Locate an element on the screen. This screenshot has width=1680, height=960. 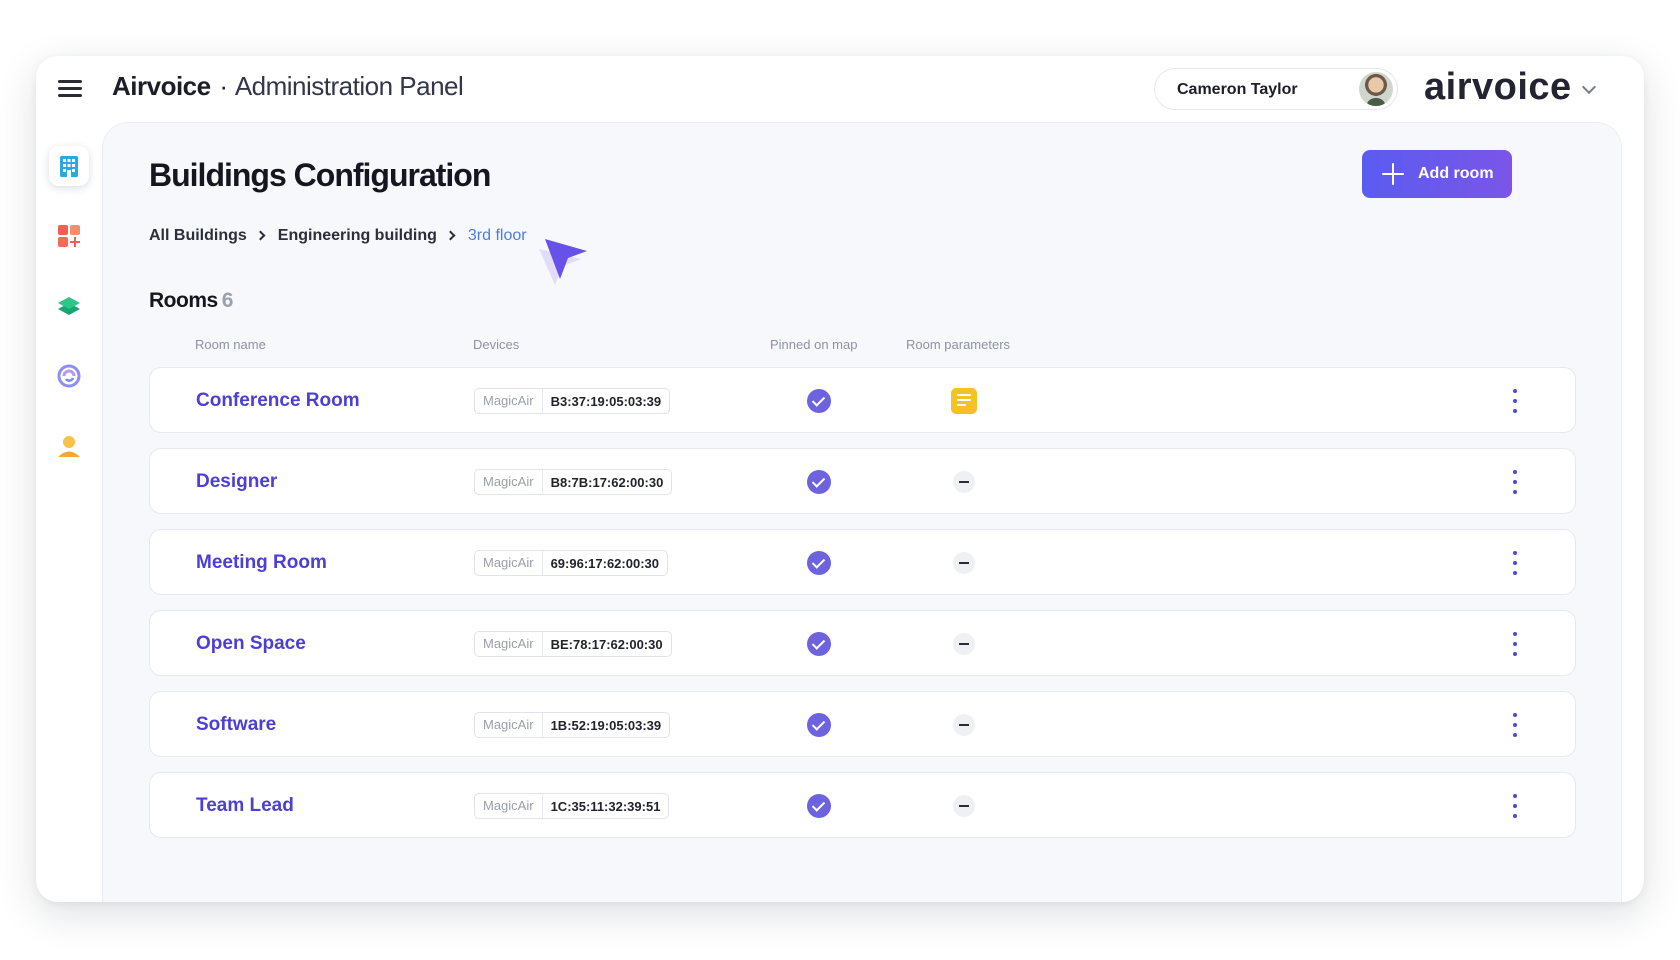
sidebar-item-buildings is located at coordinates (69, 166).